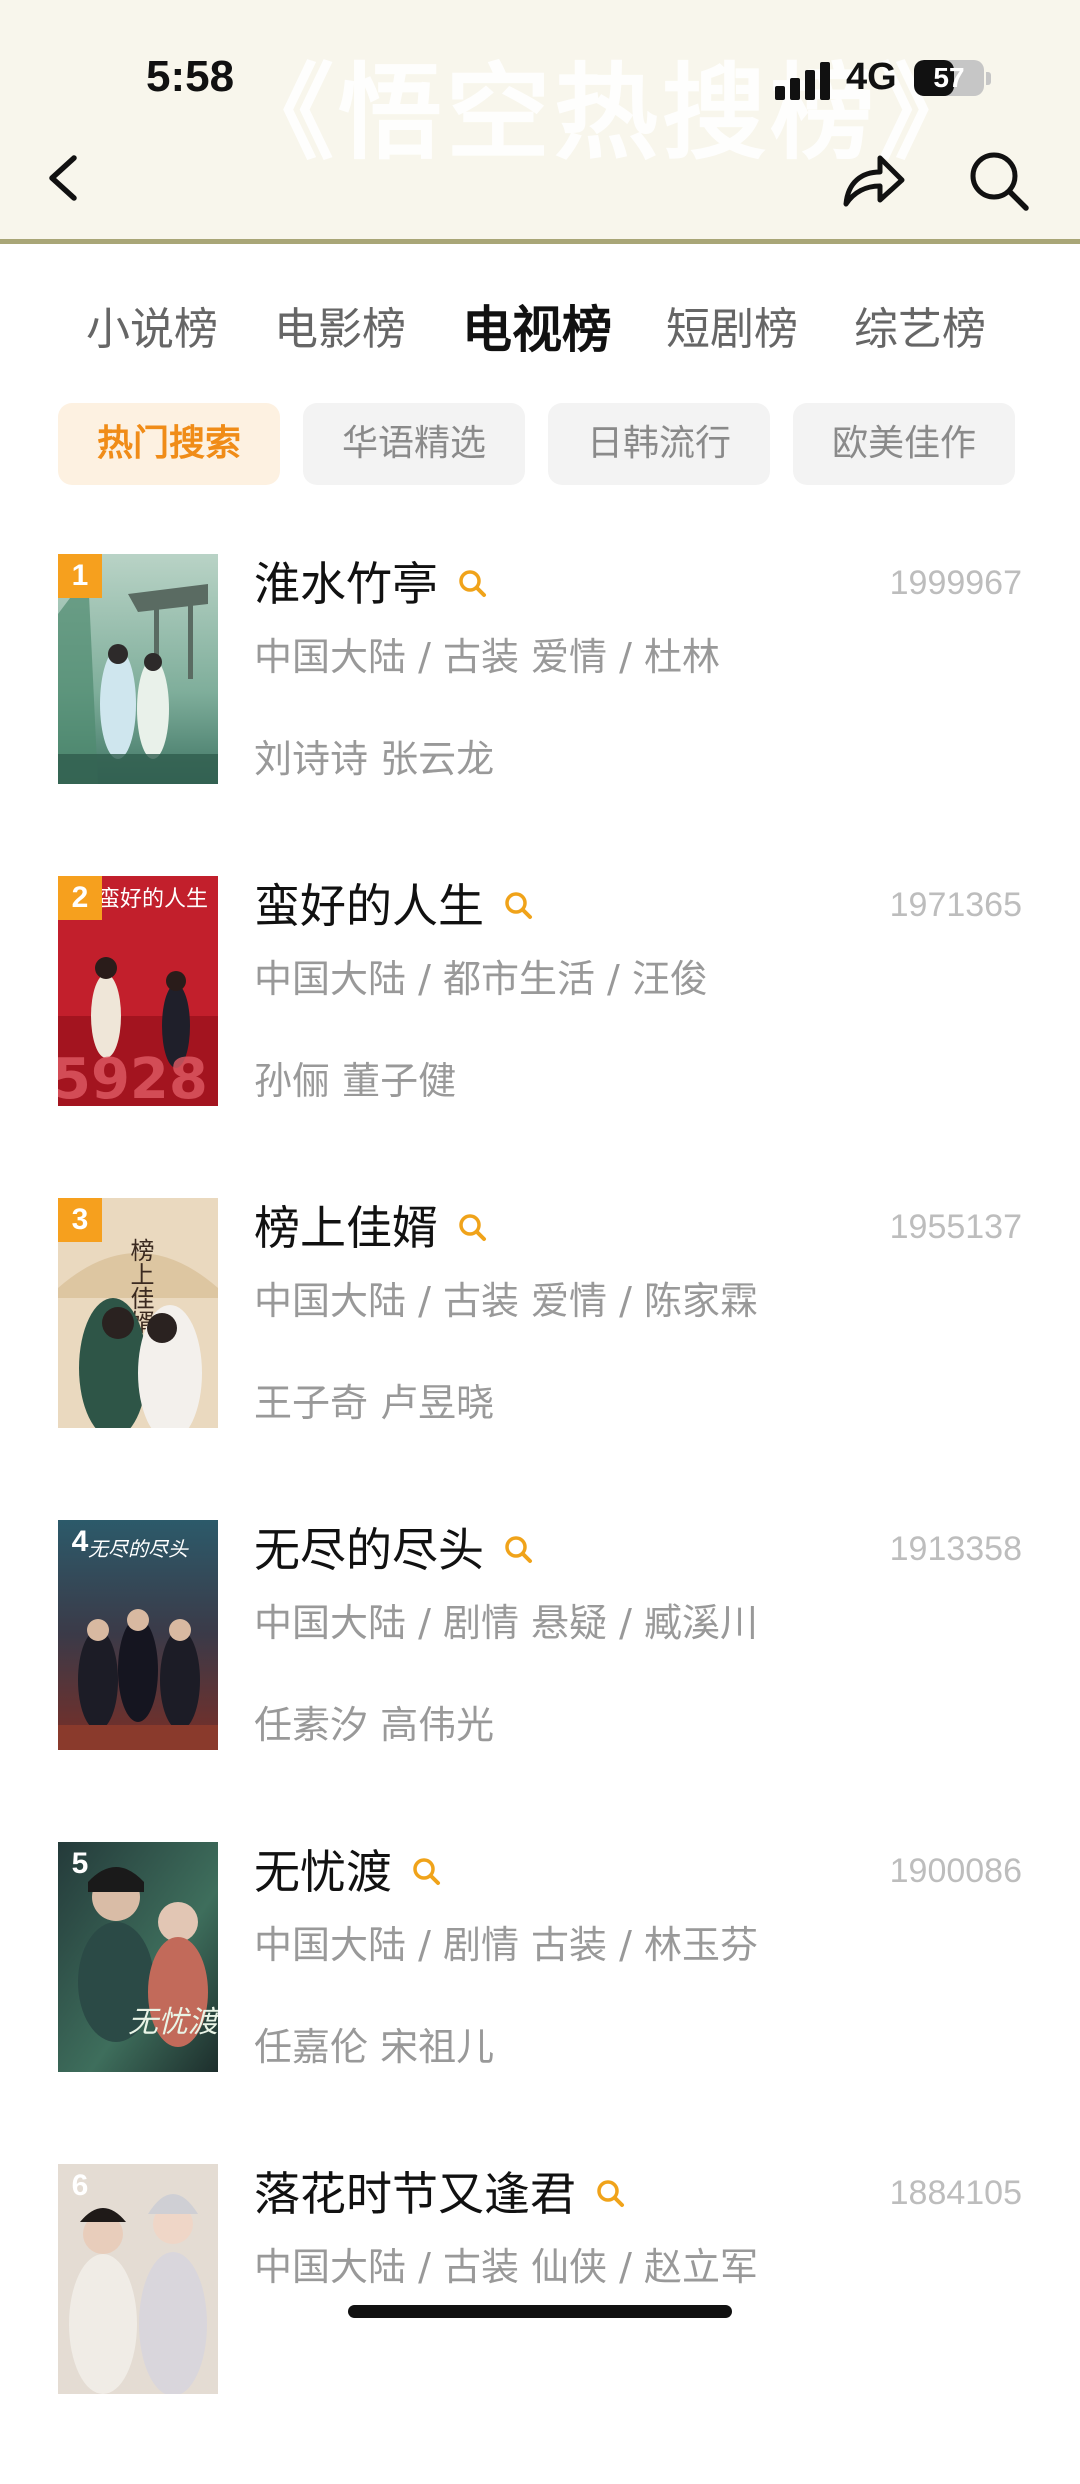 The image size is (1080, 2484). I want to click on item-meta: 中国大陆 / 剧情 古装 / 林玉芬, so click(506, 1945).